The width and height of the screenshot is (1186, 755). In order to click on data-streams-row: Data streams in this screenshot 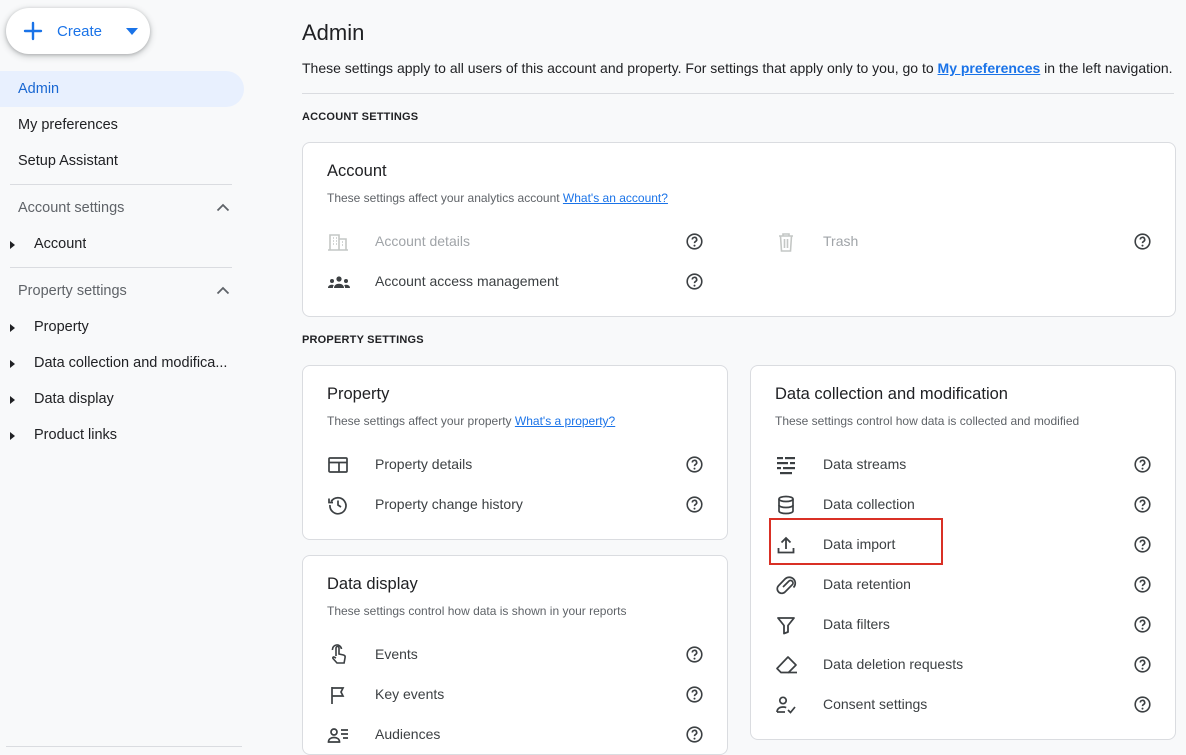, I will do `click(961, 464)`.